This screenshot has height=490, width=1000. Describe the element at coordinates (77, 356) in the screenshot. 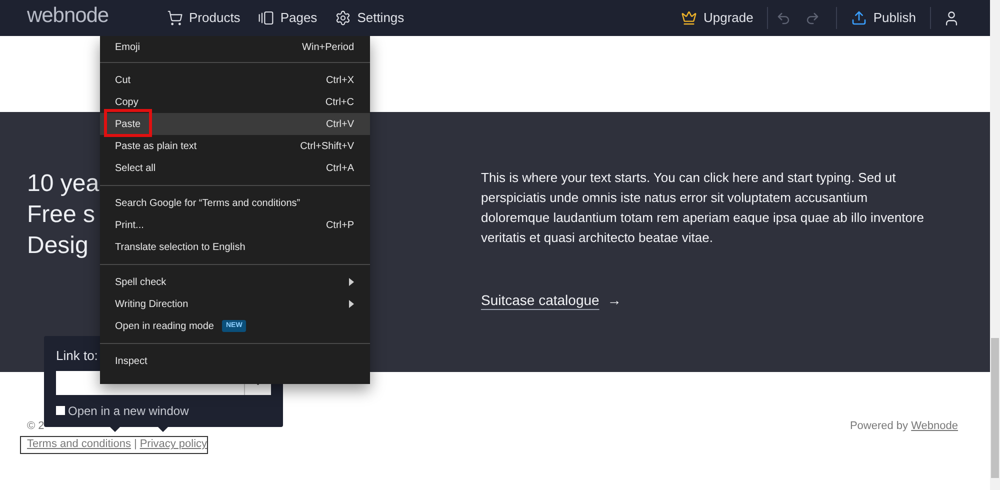

I see `link-label: Link to:` at that location.